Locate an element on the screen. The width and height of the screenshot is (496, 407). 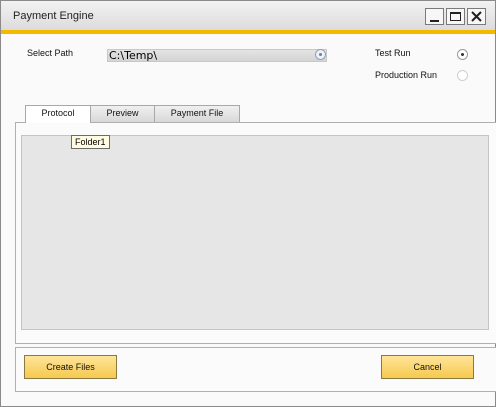
maximize-icon is located at coordinates (455, 16).